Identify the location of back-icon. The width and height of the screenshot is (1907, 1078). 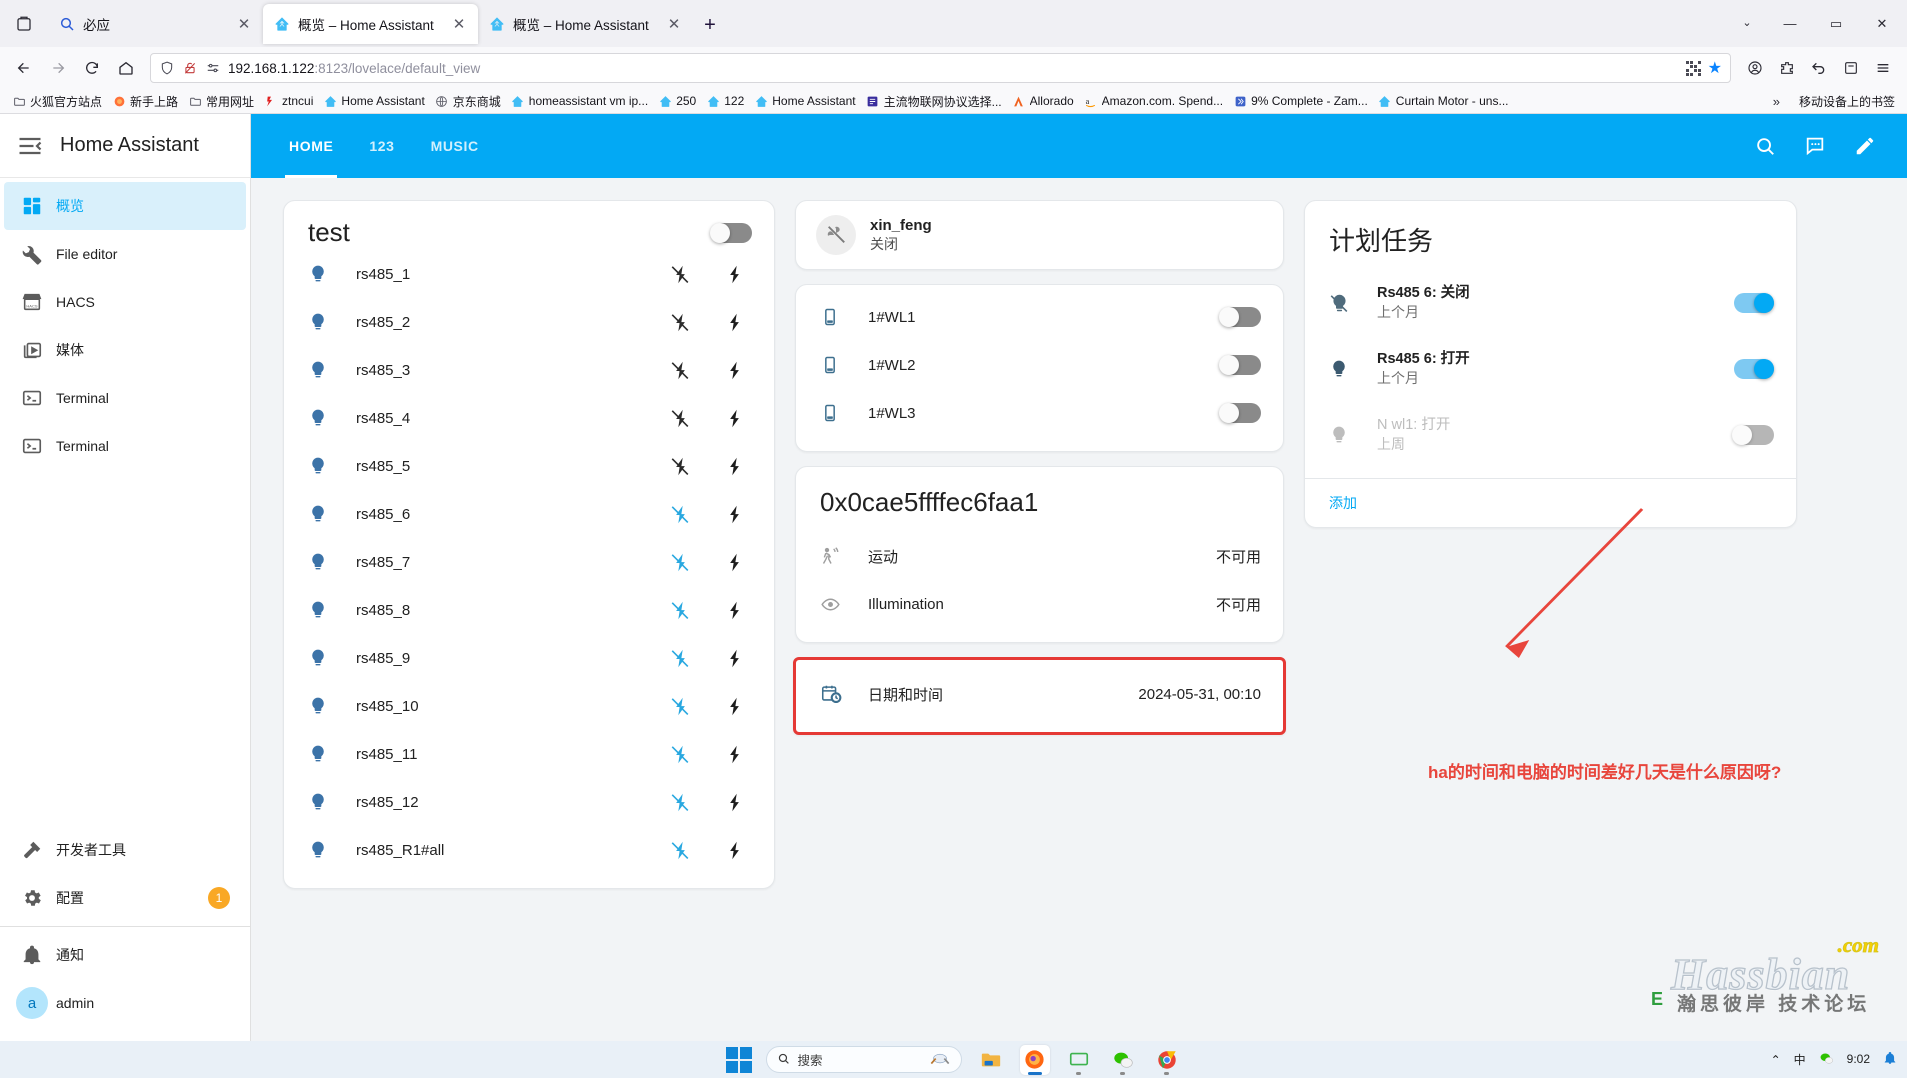
(24, 68).